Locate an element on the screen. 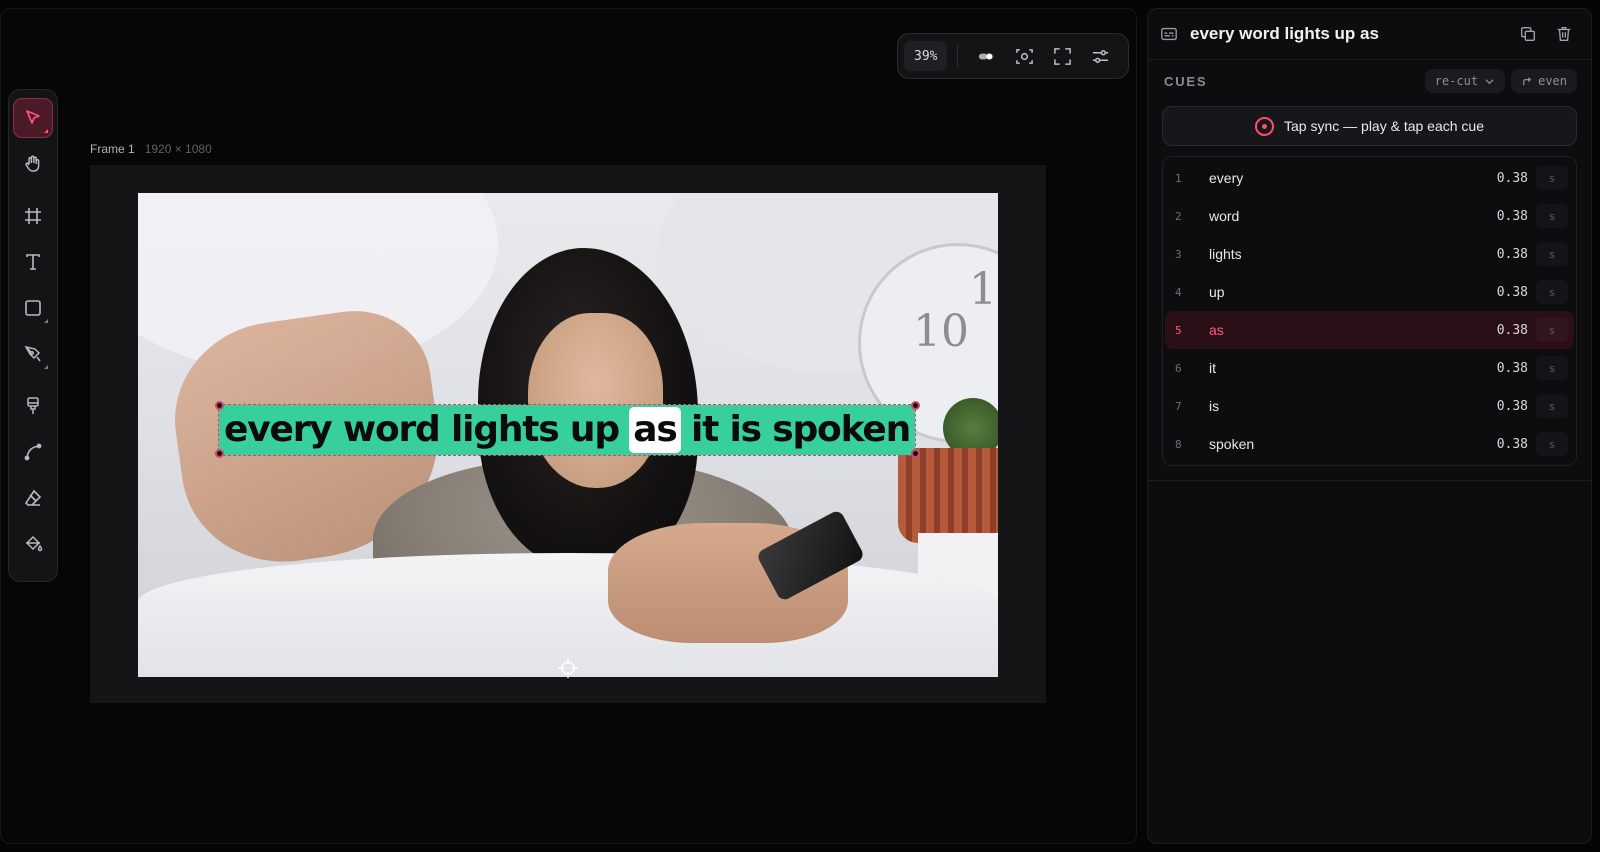 Image resolution: width=1600 pixels, height=852 pixels. caption-word: lights is located at coordinates (505, 430).